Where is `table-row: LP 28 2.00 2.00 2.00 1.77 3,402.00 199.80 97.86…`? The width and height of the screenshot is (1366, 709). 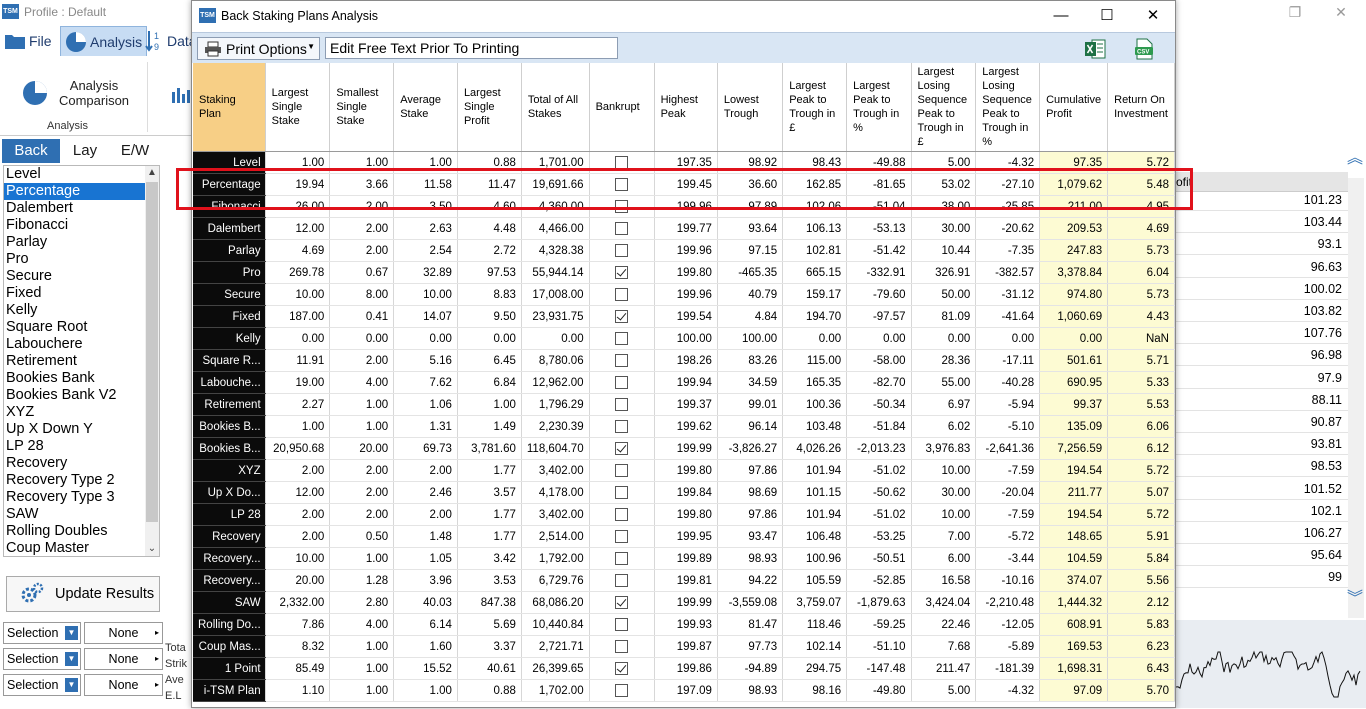 table-row: LP 28 2.00 2.00 2.00 1.77 3,402.00 199.80 97.86… is located at coordinates (684, 514).